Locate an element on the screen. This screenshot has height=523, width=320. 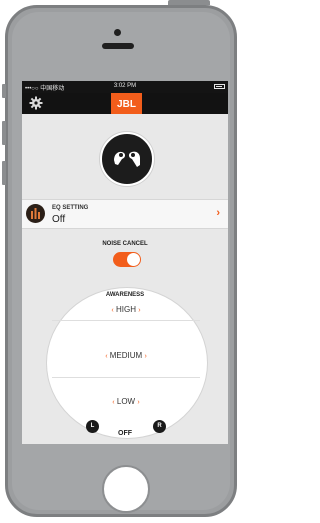
level-label: LOW is located at coordinates (126, 401).